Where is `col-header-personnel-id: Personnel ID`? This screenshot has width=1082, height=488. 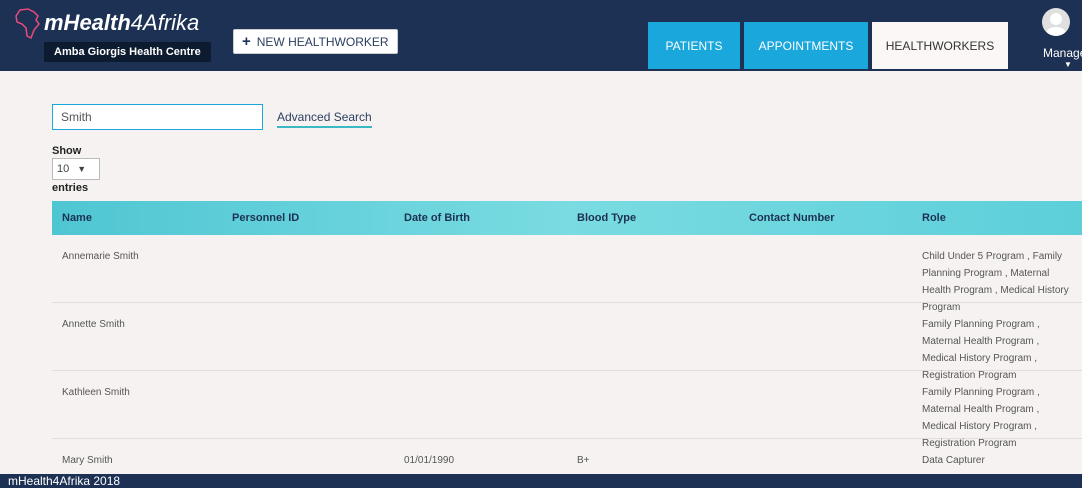 col-header-personnel-id: Personnel ID is located at coordinates (308, 218).